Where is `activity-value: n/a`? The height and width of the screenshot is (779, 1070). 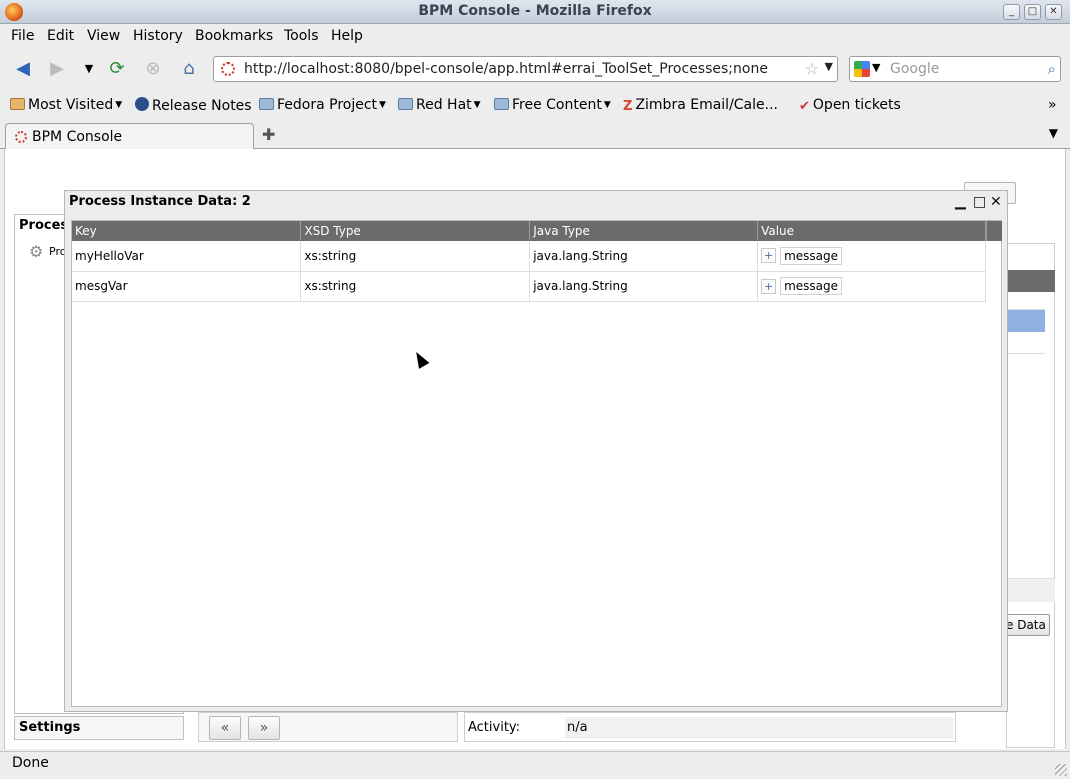
activity-value: n/a is located at coordinates (759, 728).